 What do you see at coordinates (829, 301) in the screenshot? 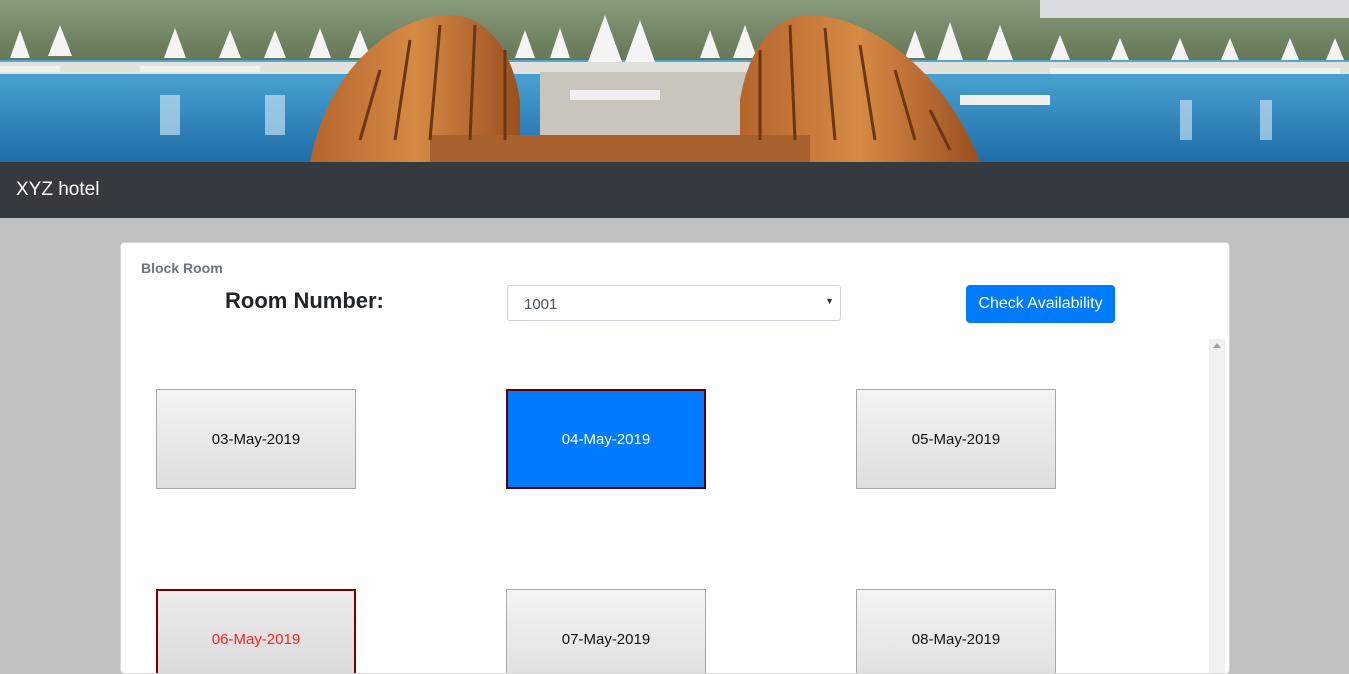
I see `chevron-down-icon: ▼` at bounding box center [829, 301].